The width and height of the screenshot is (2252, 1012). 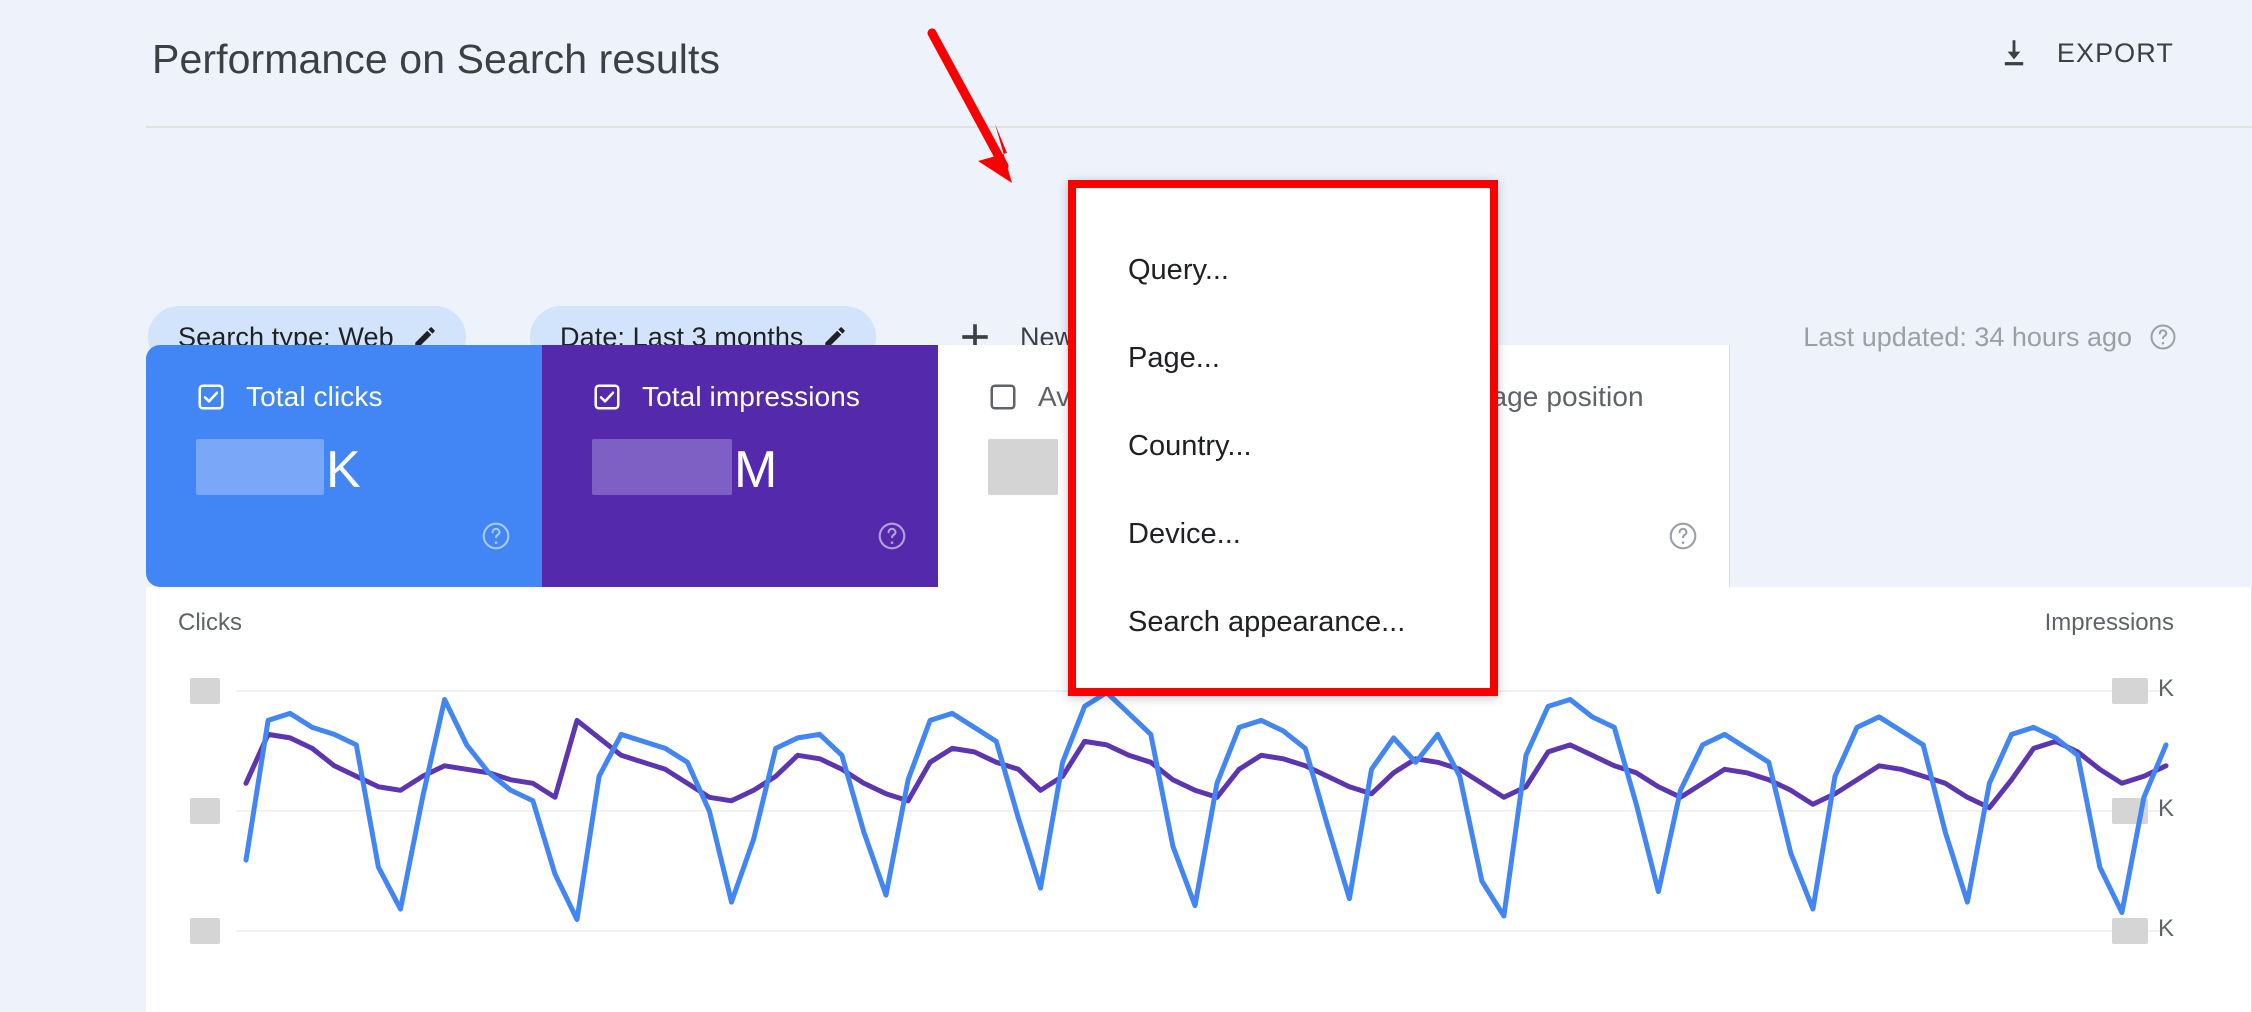 What do you see at coordinates (343, 469) in the screenshot?
I see `metric-card-unit: K` at bounding box center [343, 469].